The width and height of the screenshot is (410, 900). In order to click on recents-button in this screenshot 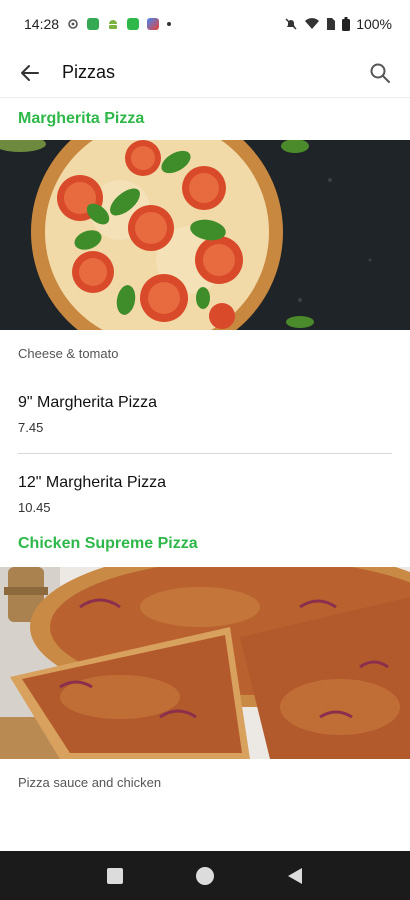, I will do `click(115, 876)`.